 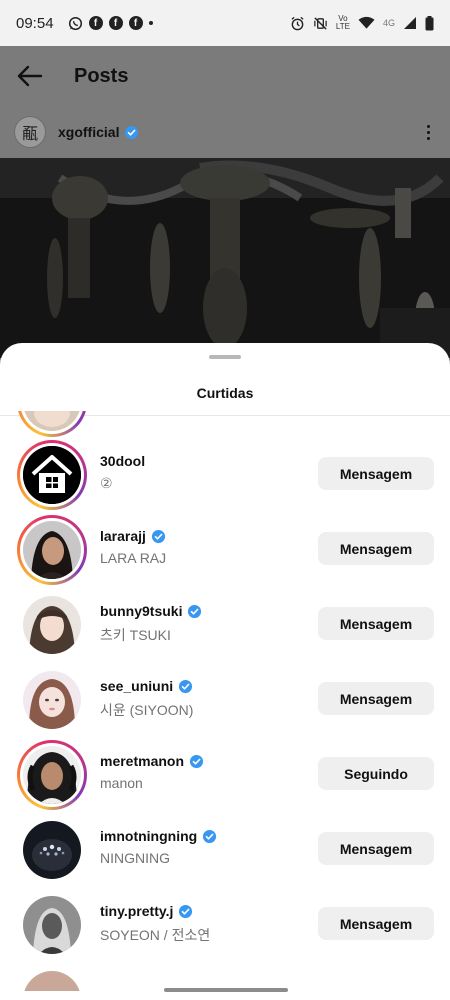 I want to click on avatar-logo: 㼧, so click(x=29, y=133).